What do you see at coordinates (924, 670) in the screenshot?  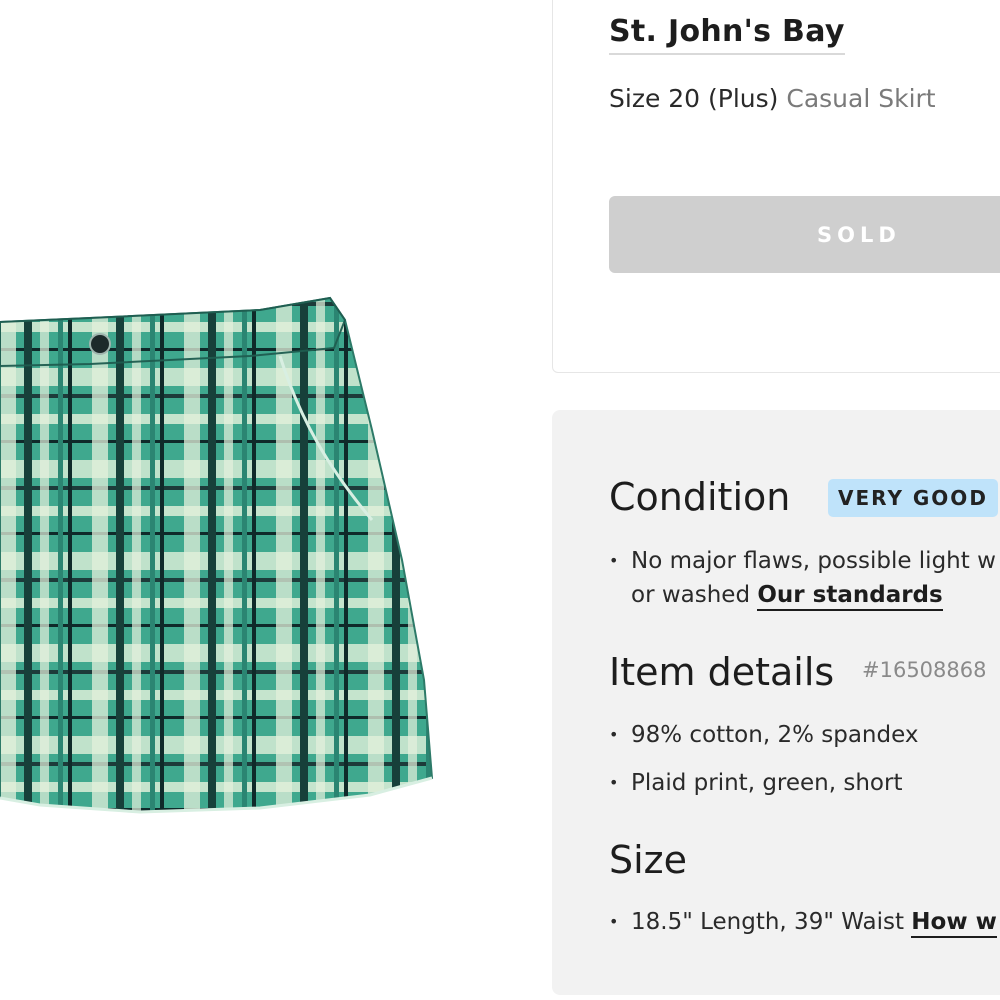 I see `item-id: #16508868` at bounding box center [924, 670].